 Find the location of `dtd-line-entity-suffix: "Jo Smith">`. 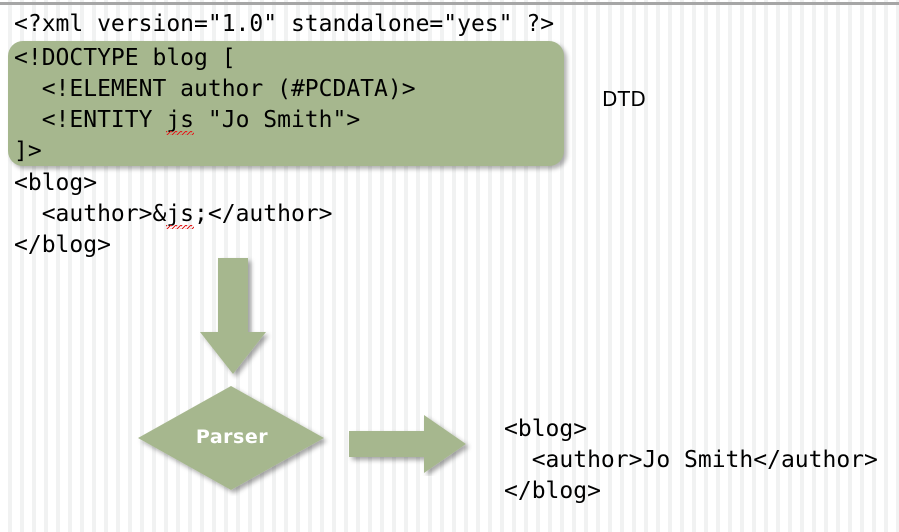

dtd-line-entity-suffix: "Jo Smith"> is located at coordinates (277, 120).